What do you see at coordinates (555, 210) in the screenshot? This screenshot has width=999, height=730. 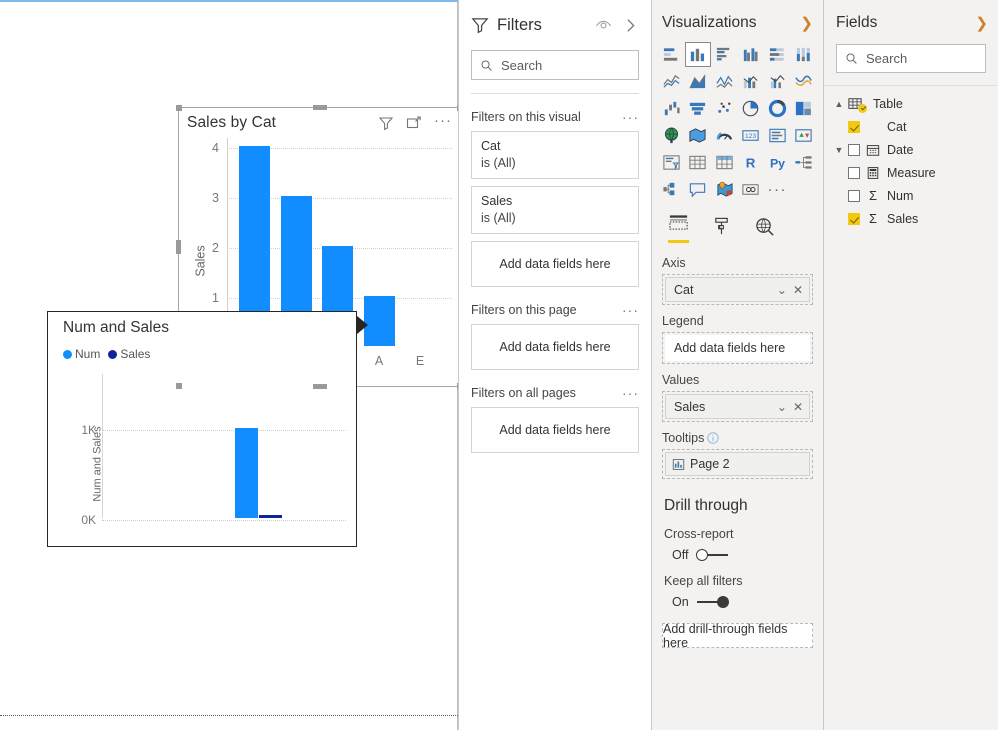 I see `filter-card-sales: Sales is (All)` at bounding box center [555, 210].